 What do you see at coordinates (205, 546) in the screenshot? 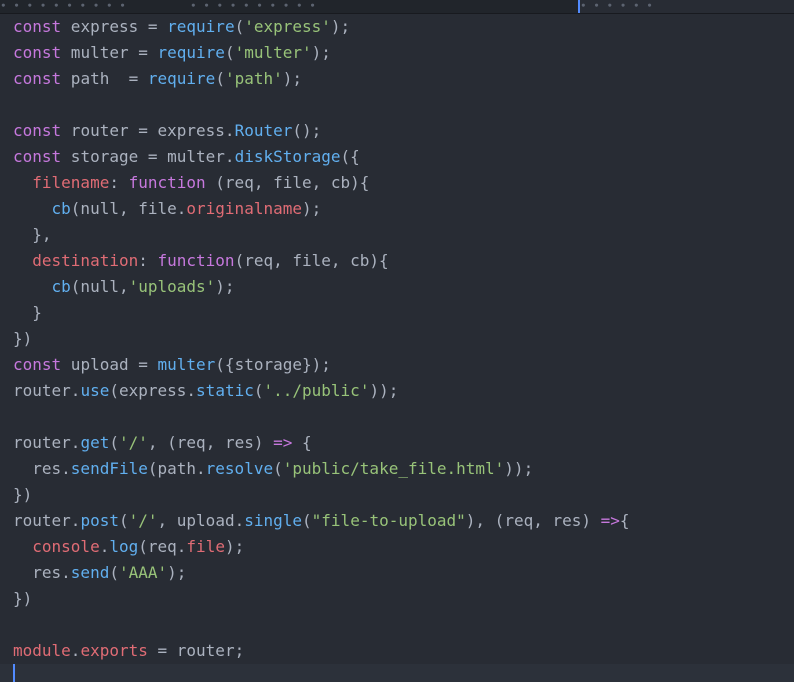
I see `code-token: file` at bounding box center [205, 546].